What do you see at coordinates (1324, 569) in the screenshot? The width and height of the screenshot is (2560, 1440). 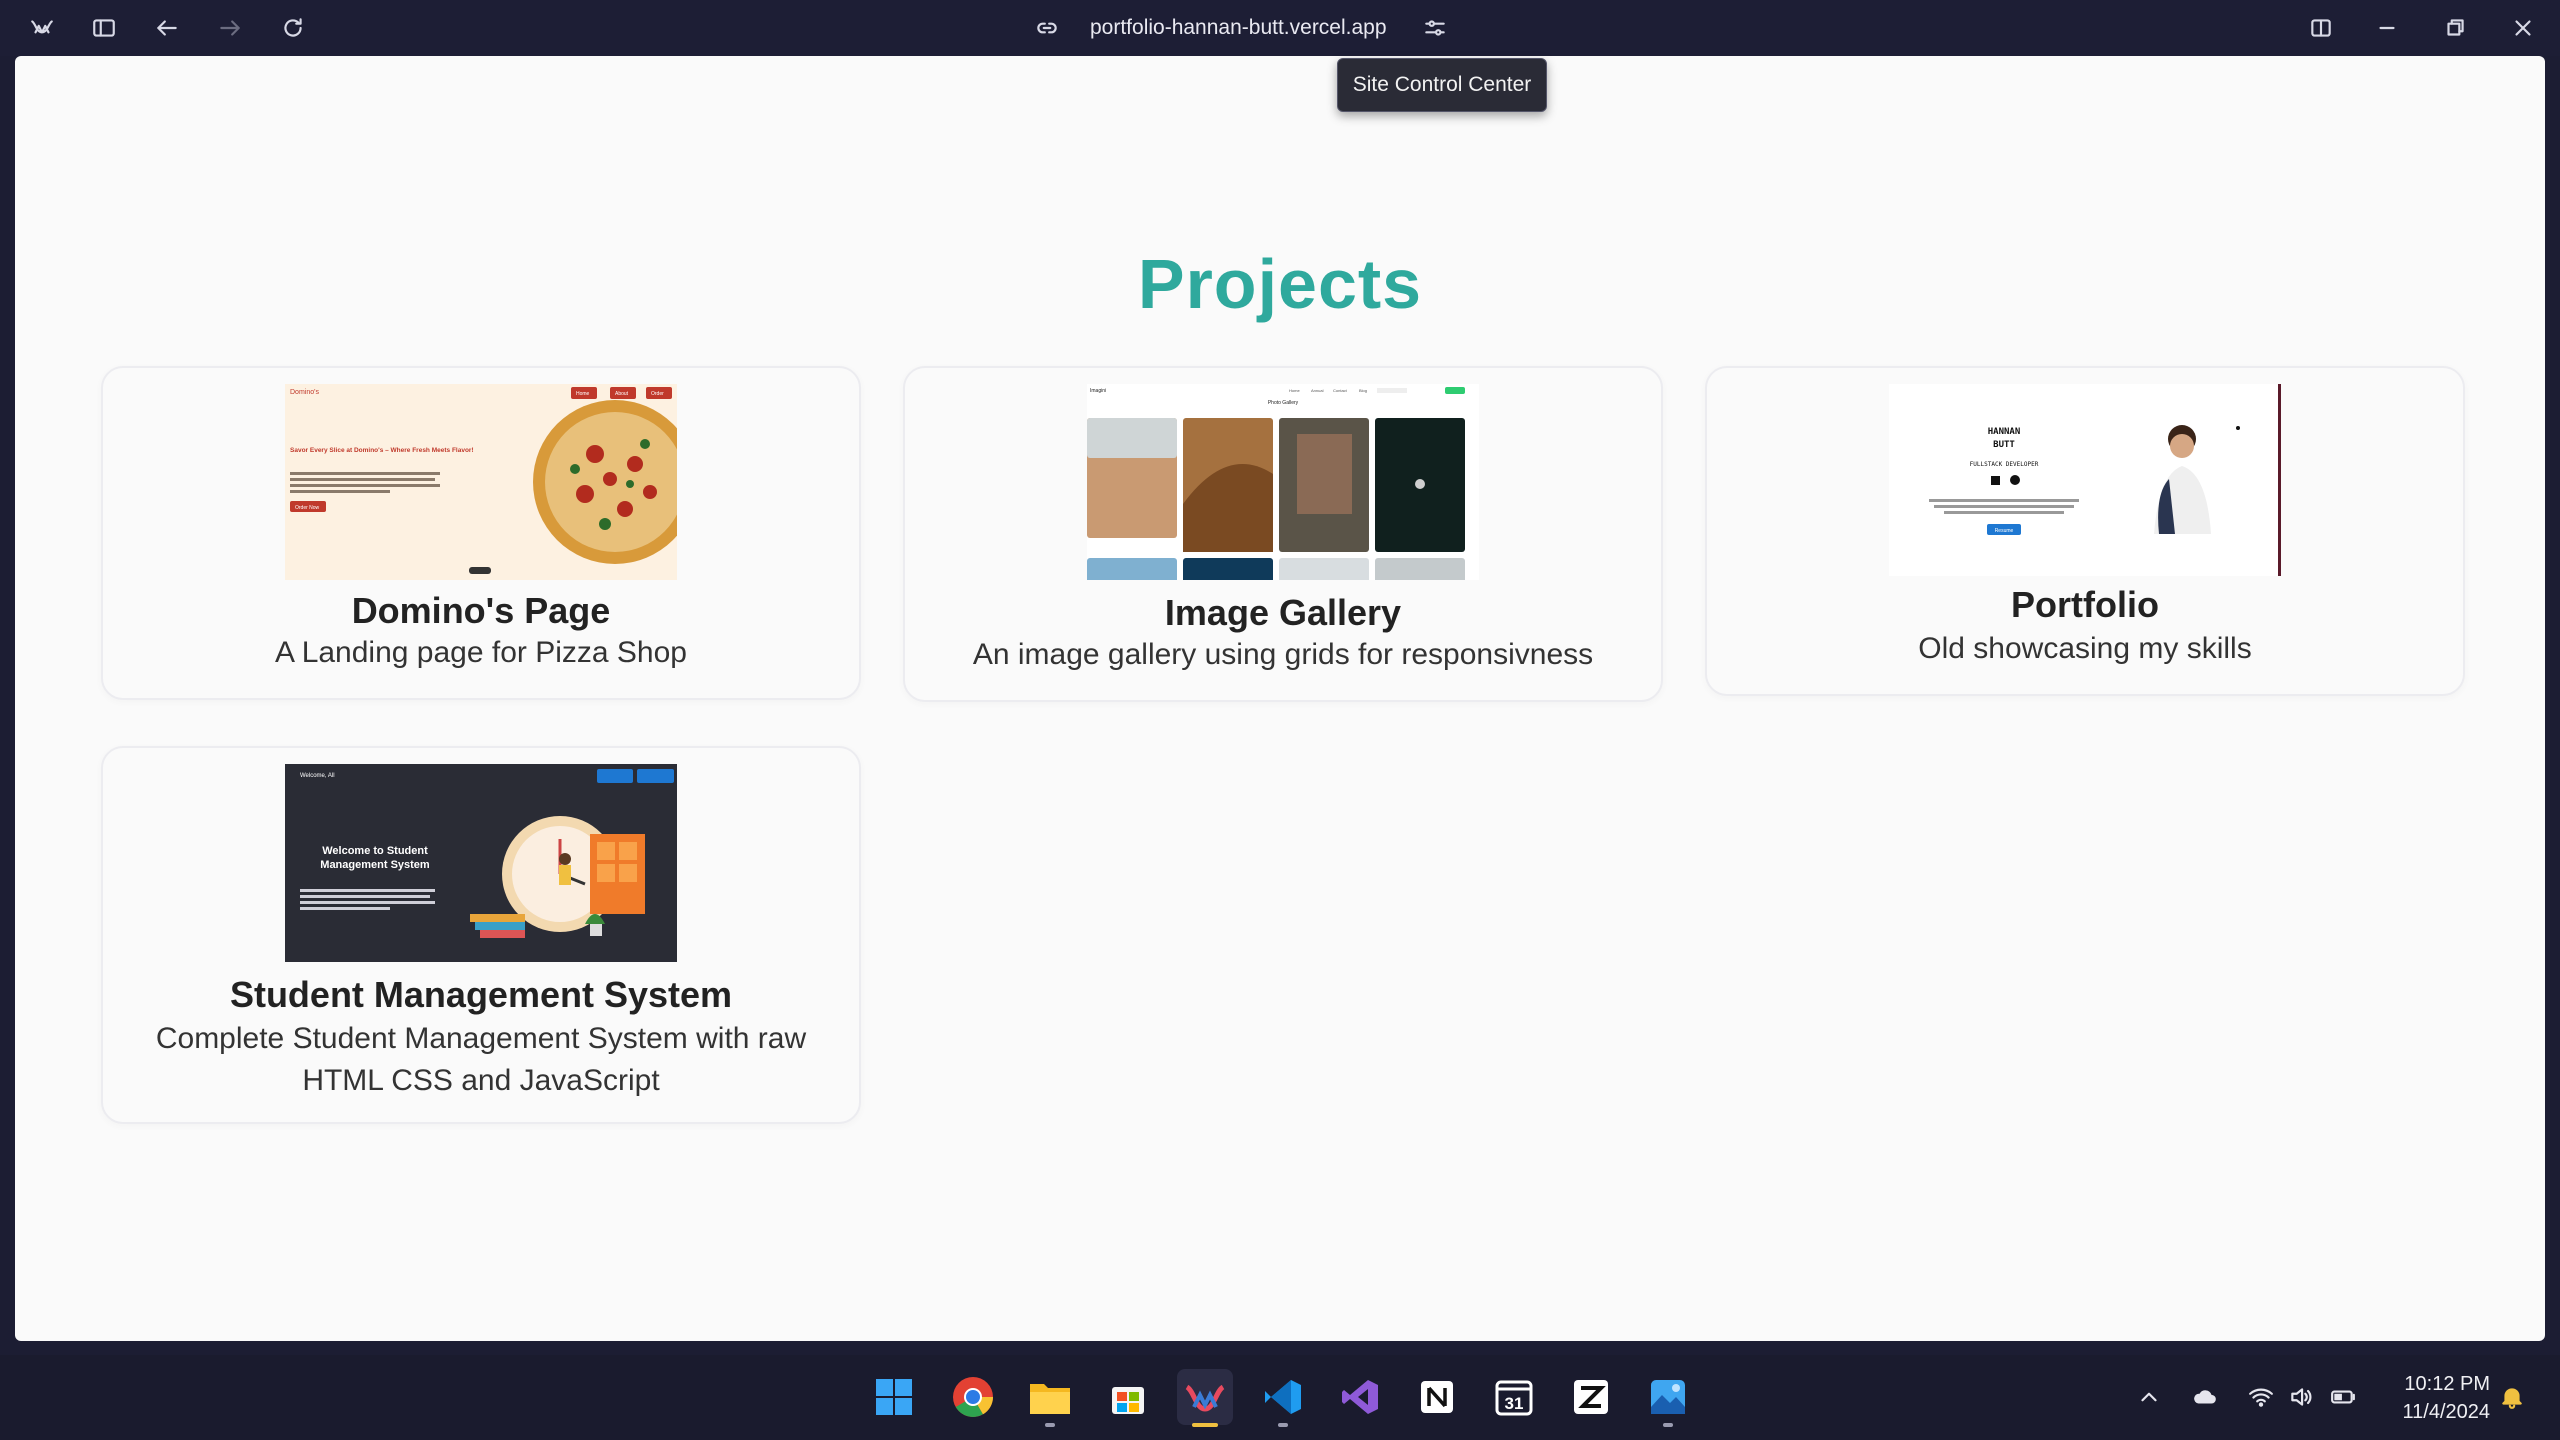 I see `gallery-photo-mountain` at bounding box center [1324, 569].